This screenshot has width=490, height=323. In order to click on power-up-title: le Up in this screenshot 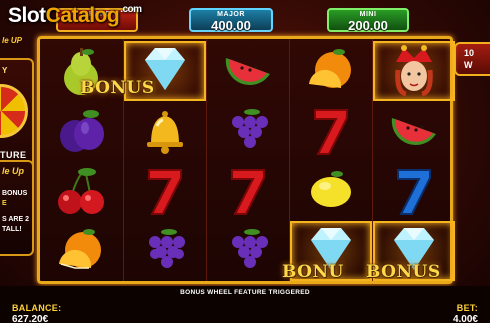, I will do `click(13, 171)`.